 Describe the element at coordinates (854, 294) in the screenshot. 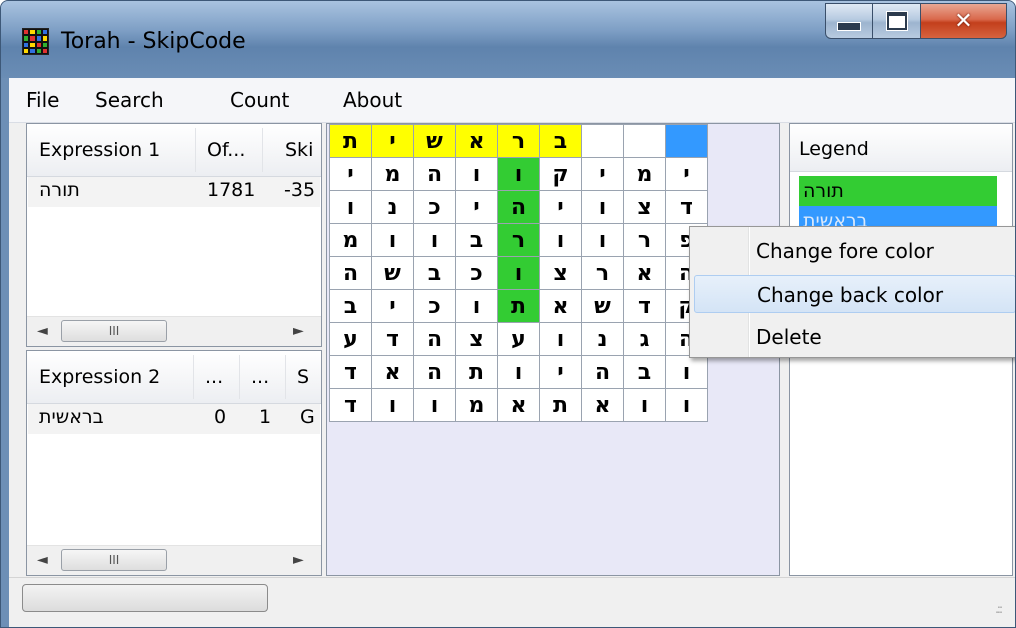

I see `menu-item-change-back-color: Change back color` at that location.